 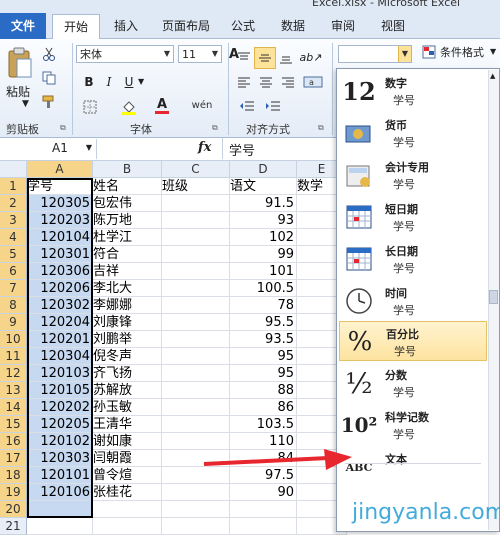 I want to click on table-cell: 101, so click(x=263, y=271).